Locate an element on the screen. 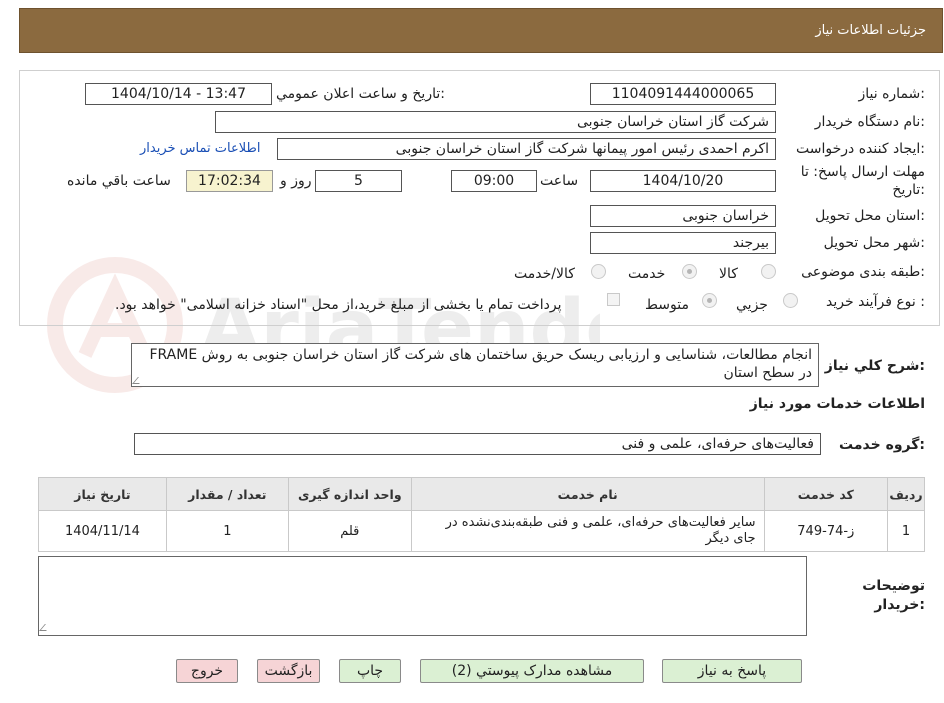 The height and width of the screenshot is (703, 944). deadline-time-field: 09:00 is located at coordinates (494, 181).